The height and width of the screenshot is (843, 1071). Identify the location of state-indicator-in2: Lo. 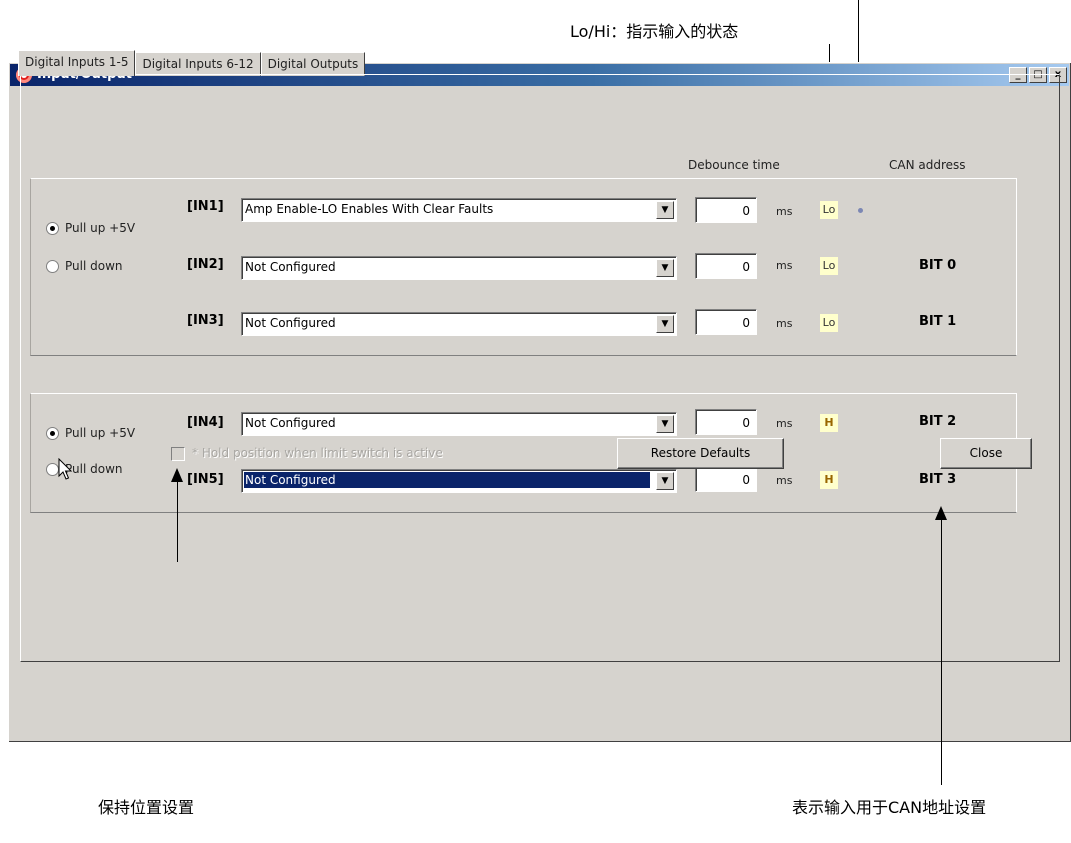
(829, 266).